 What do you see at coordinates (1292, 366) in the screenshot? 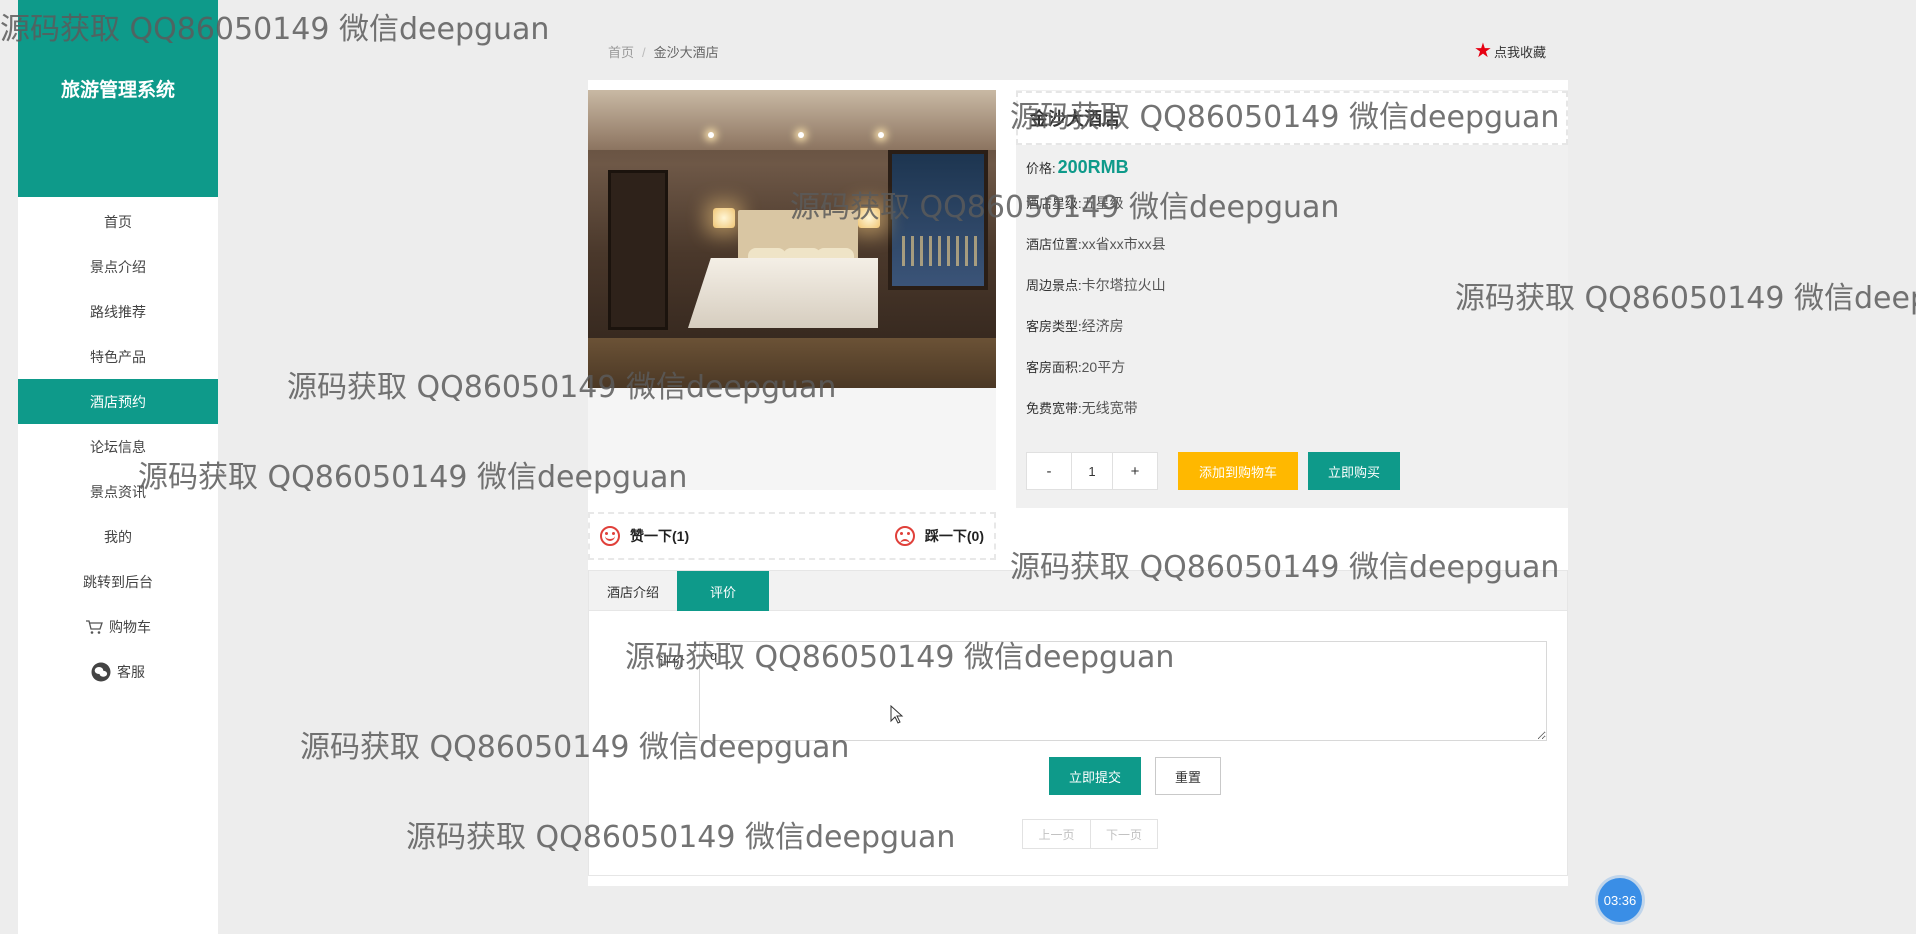
I see `attr-room-area: 客房面积: 20平方` at bounding box center [1292, 366].